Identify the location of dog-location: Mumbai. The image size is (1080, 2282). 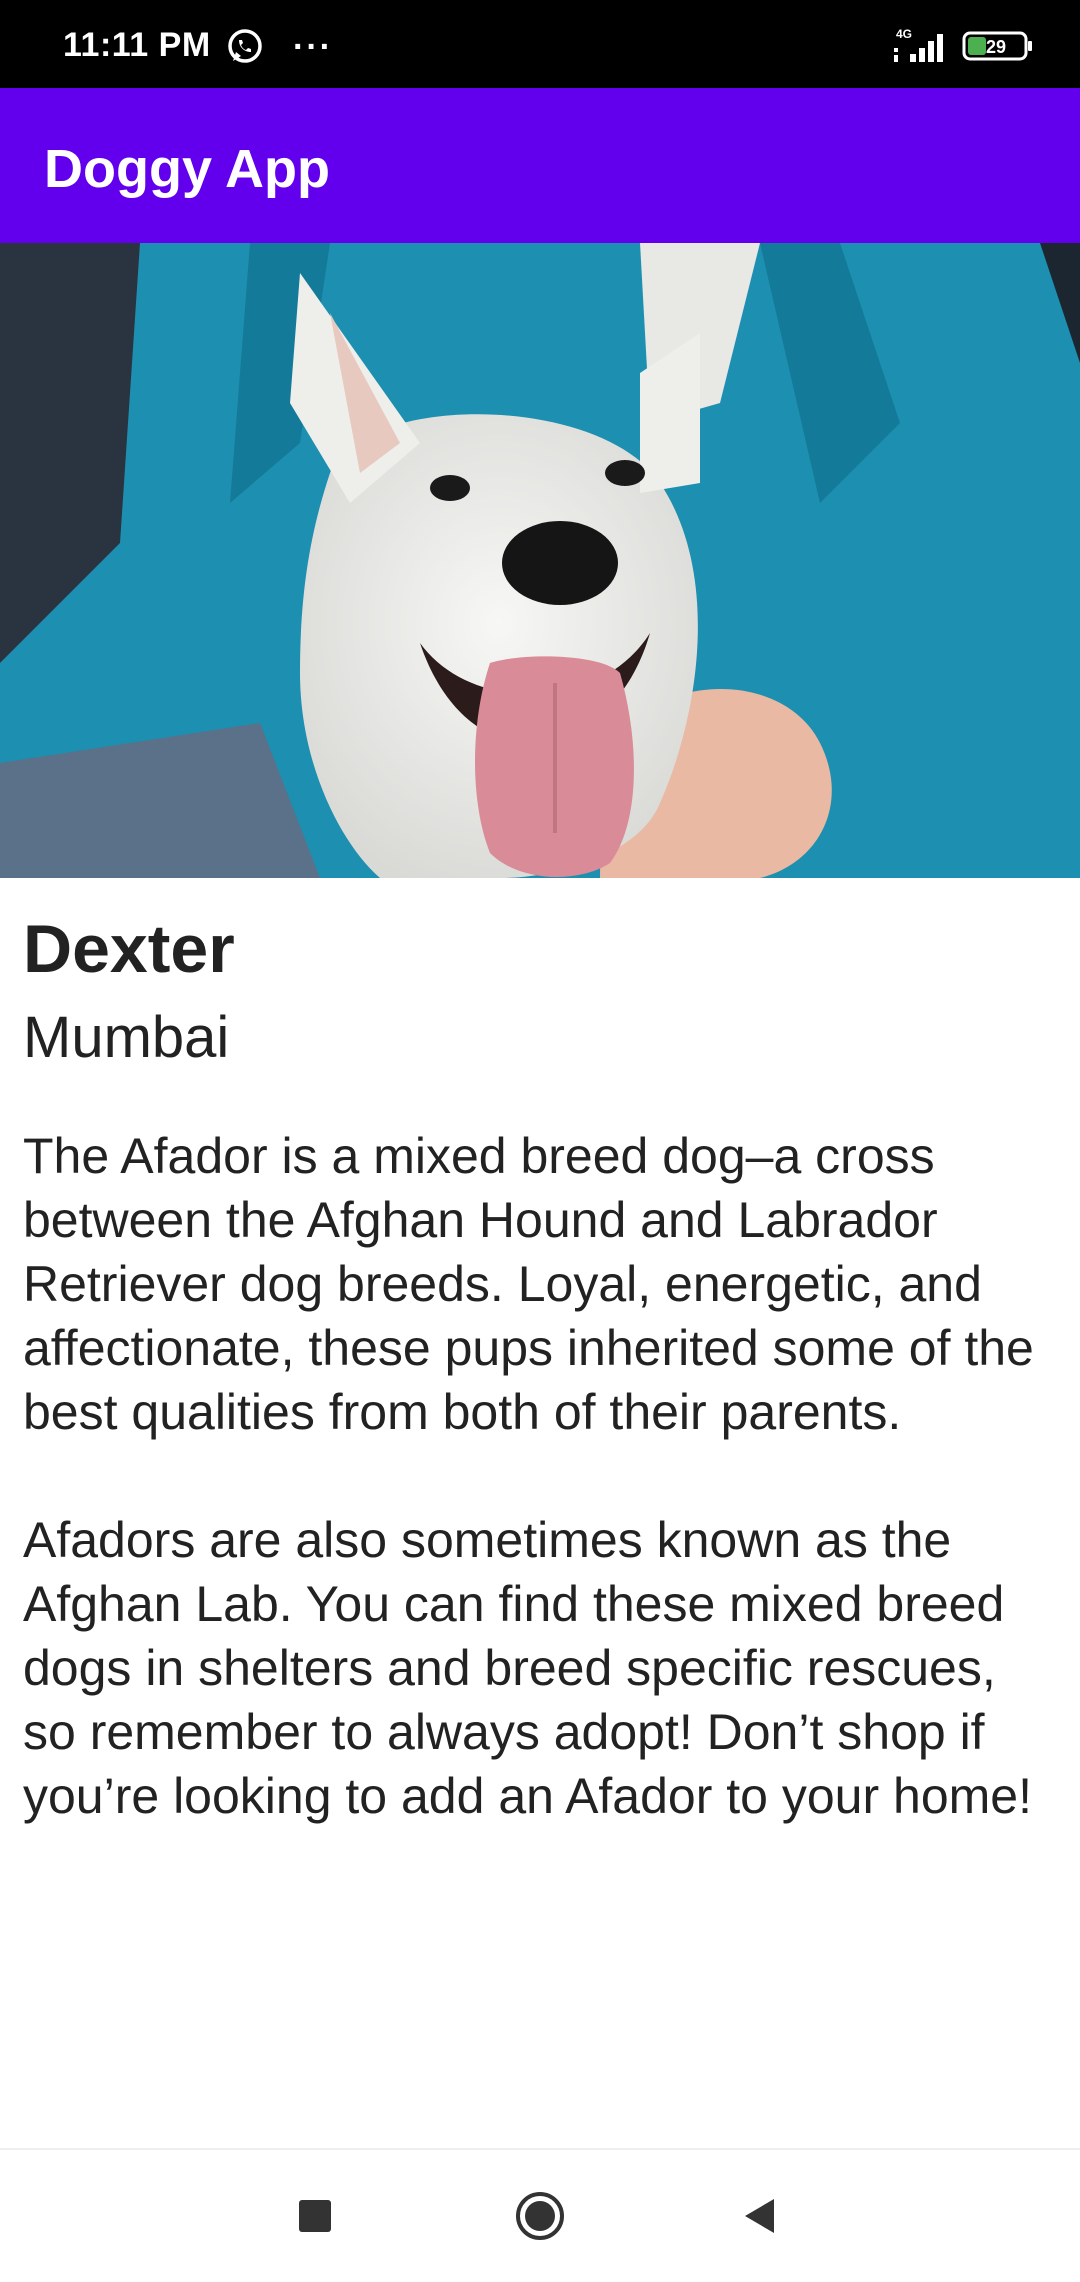
(126, 1037).